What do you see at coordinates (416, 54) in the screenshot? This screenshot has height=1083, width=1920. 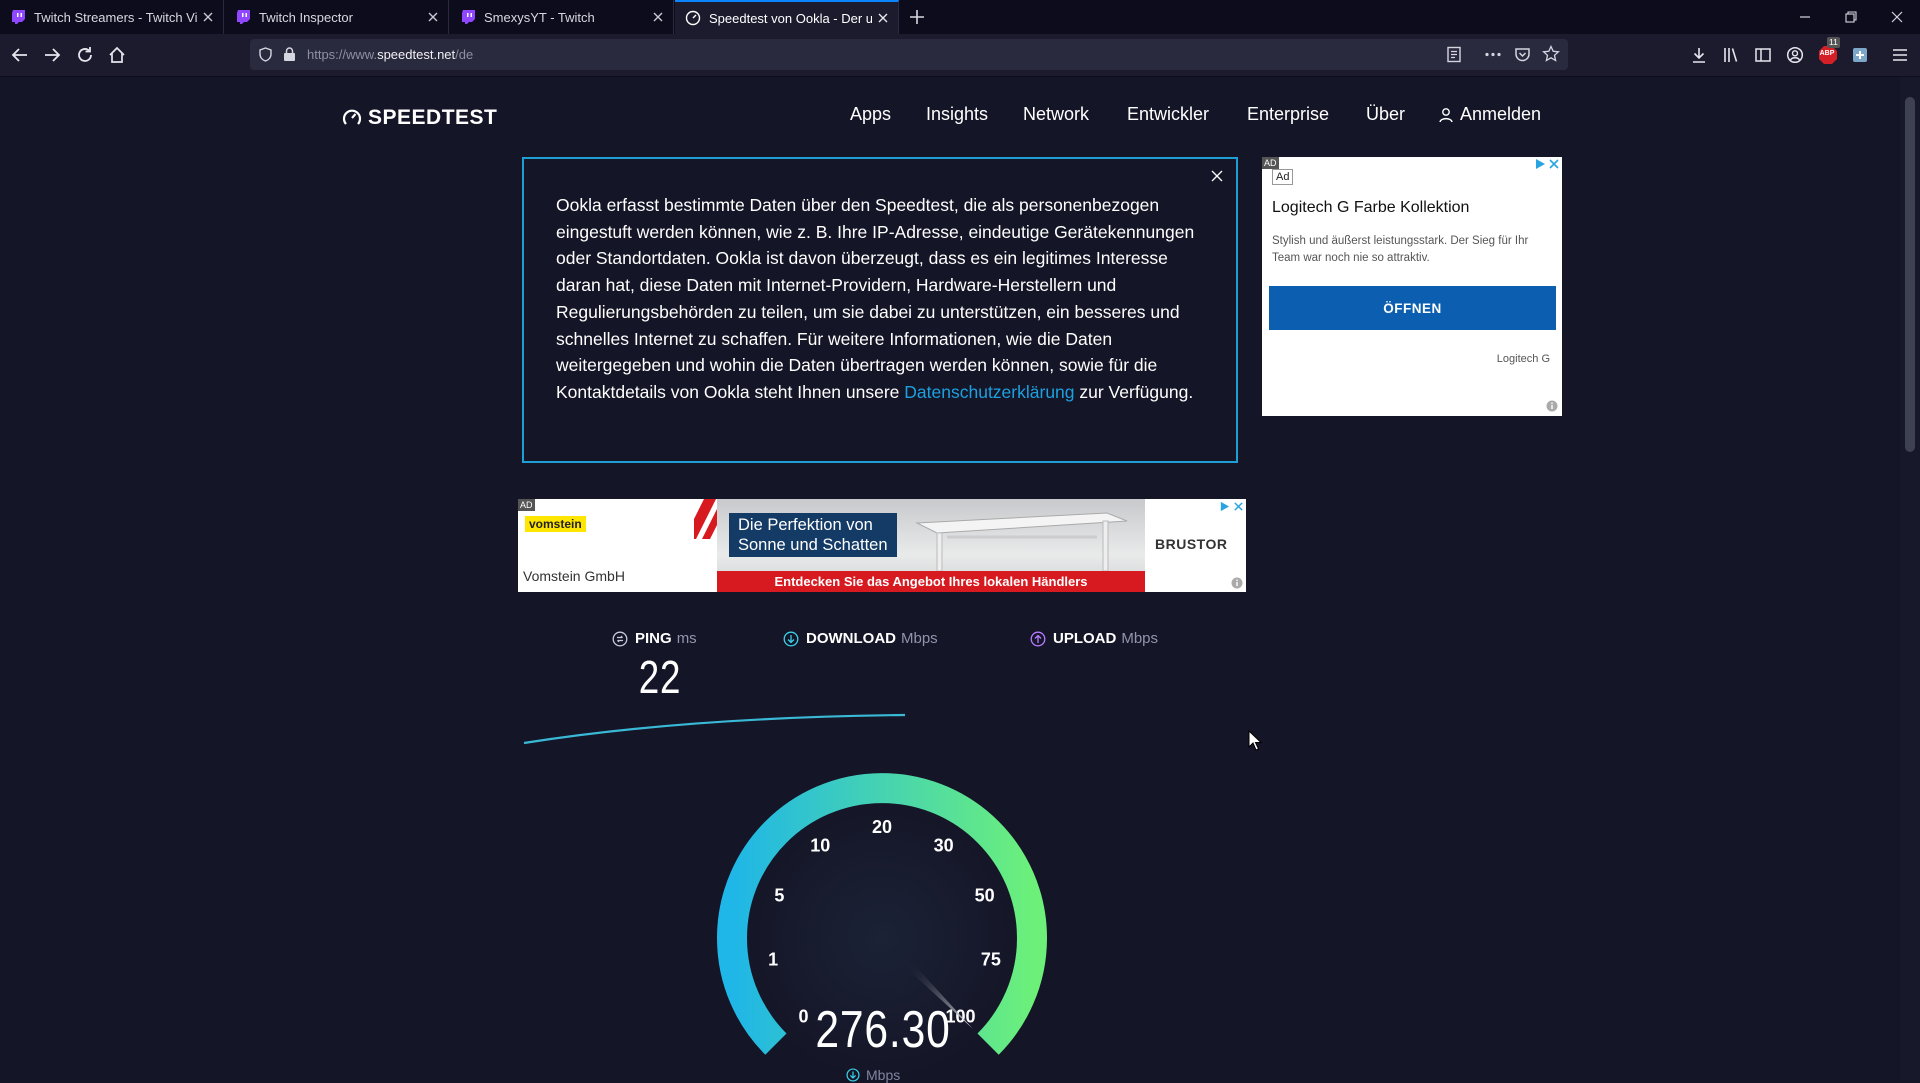 I see `url-host: speedtest.net` at bounding box center [416, 54].